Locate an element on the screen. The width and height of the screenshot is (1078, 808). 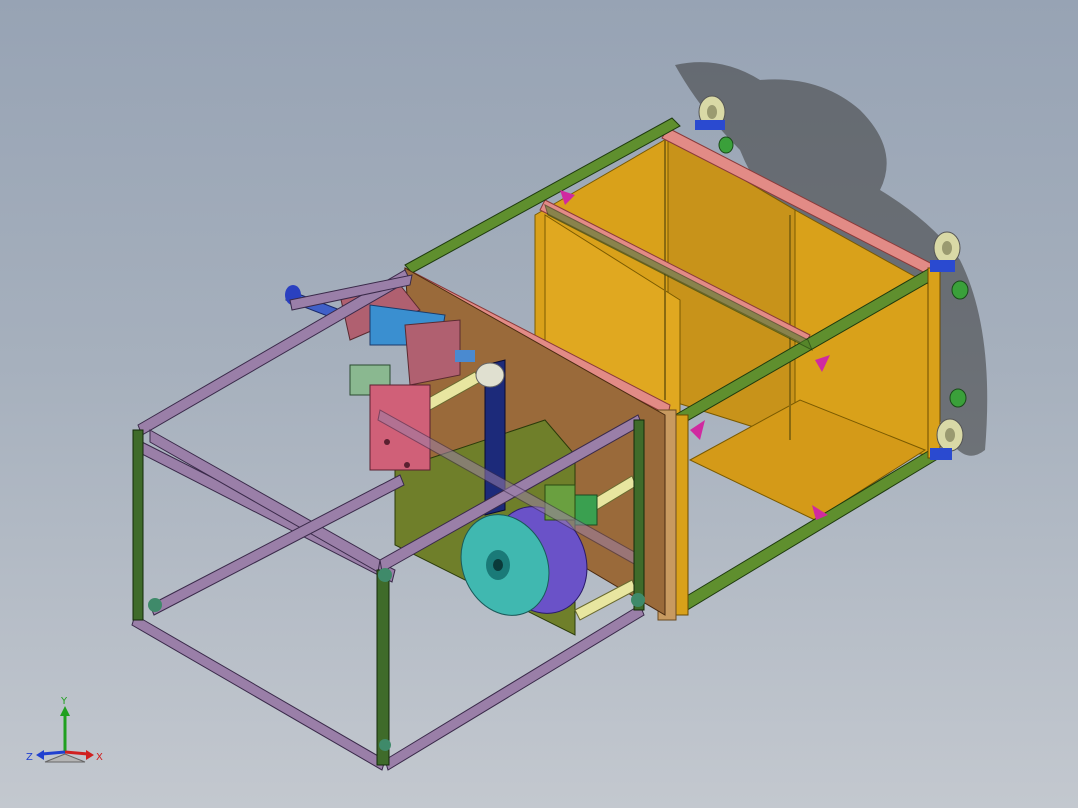
y-axis-label: Y is located at coordinates (64, 701).